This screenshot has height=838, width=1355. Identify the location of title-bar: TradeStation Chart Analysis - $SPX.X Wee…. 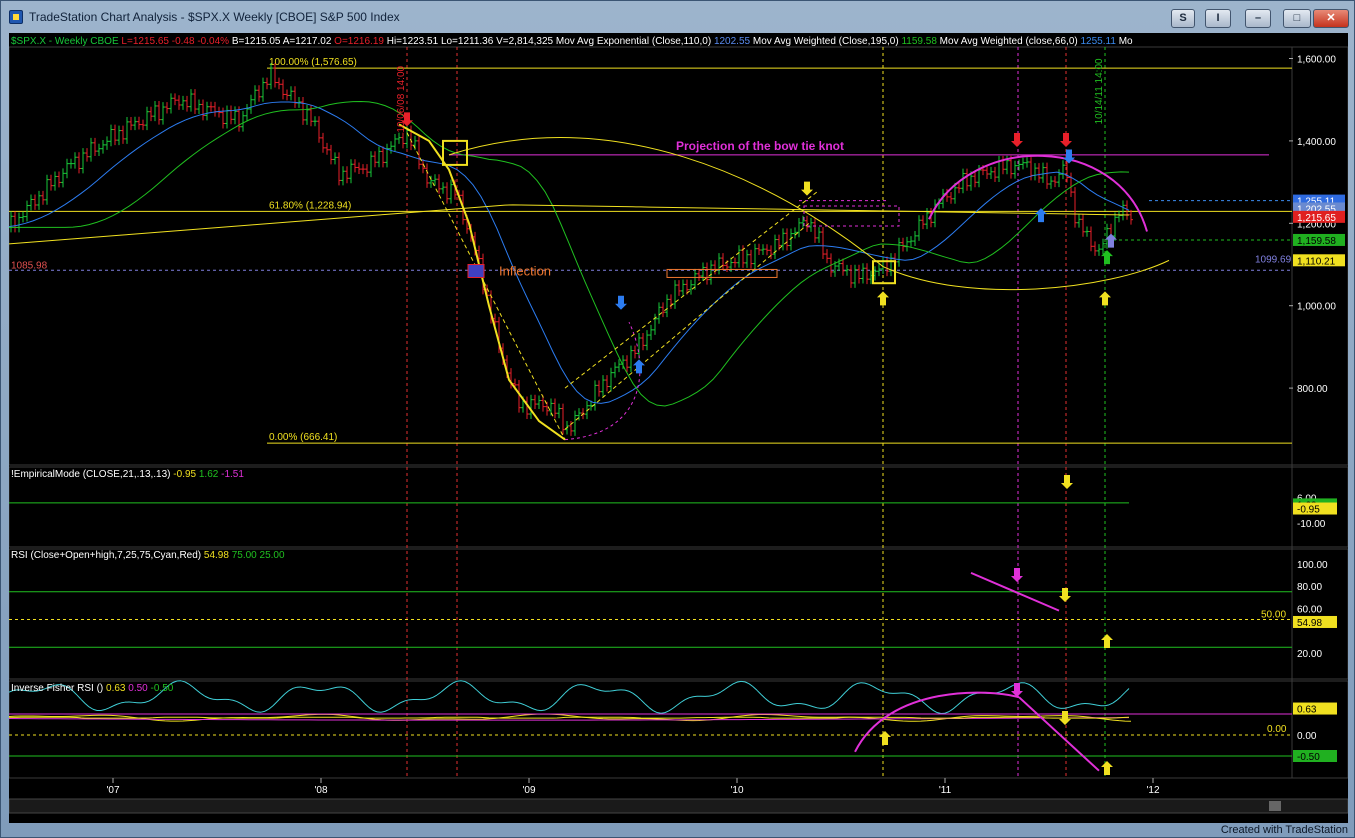
(677, 17).